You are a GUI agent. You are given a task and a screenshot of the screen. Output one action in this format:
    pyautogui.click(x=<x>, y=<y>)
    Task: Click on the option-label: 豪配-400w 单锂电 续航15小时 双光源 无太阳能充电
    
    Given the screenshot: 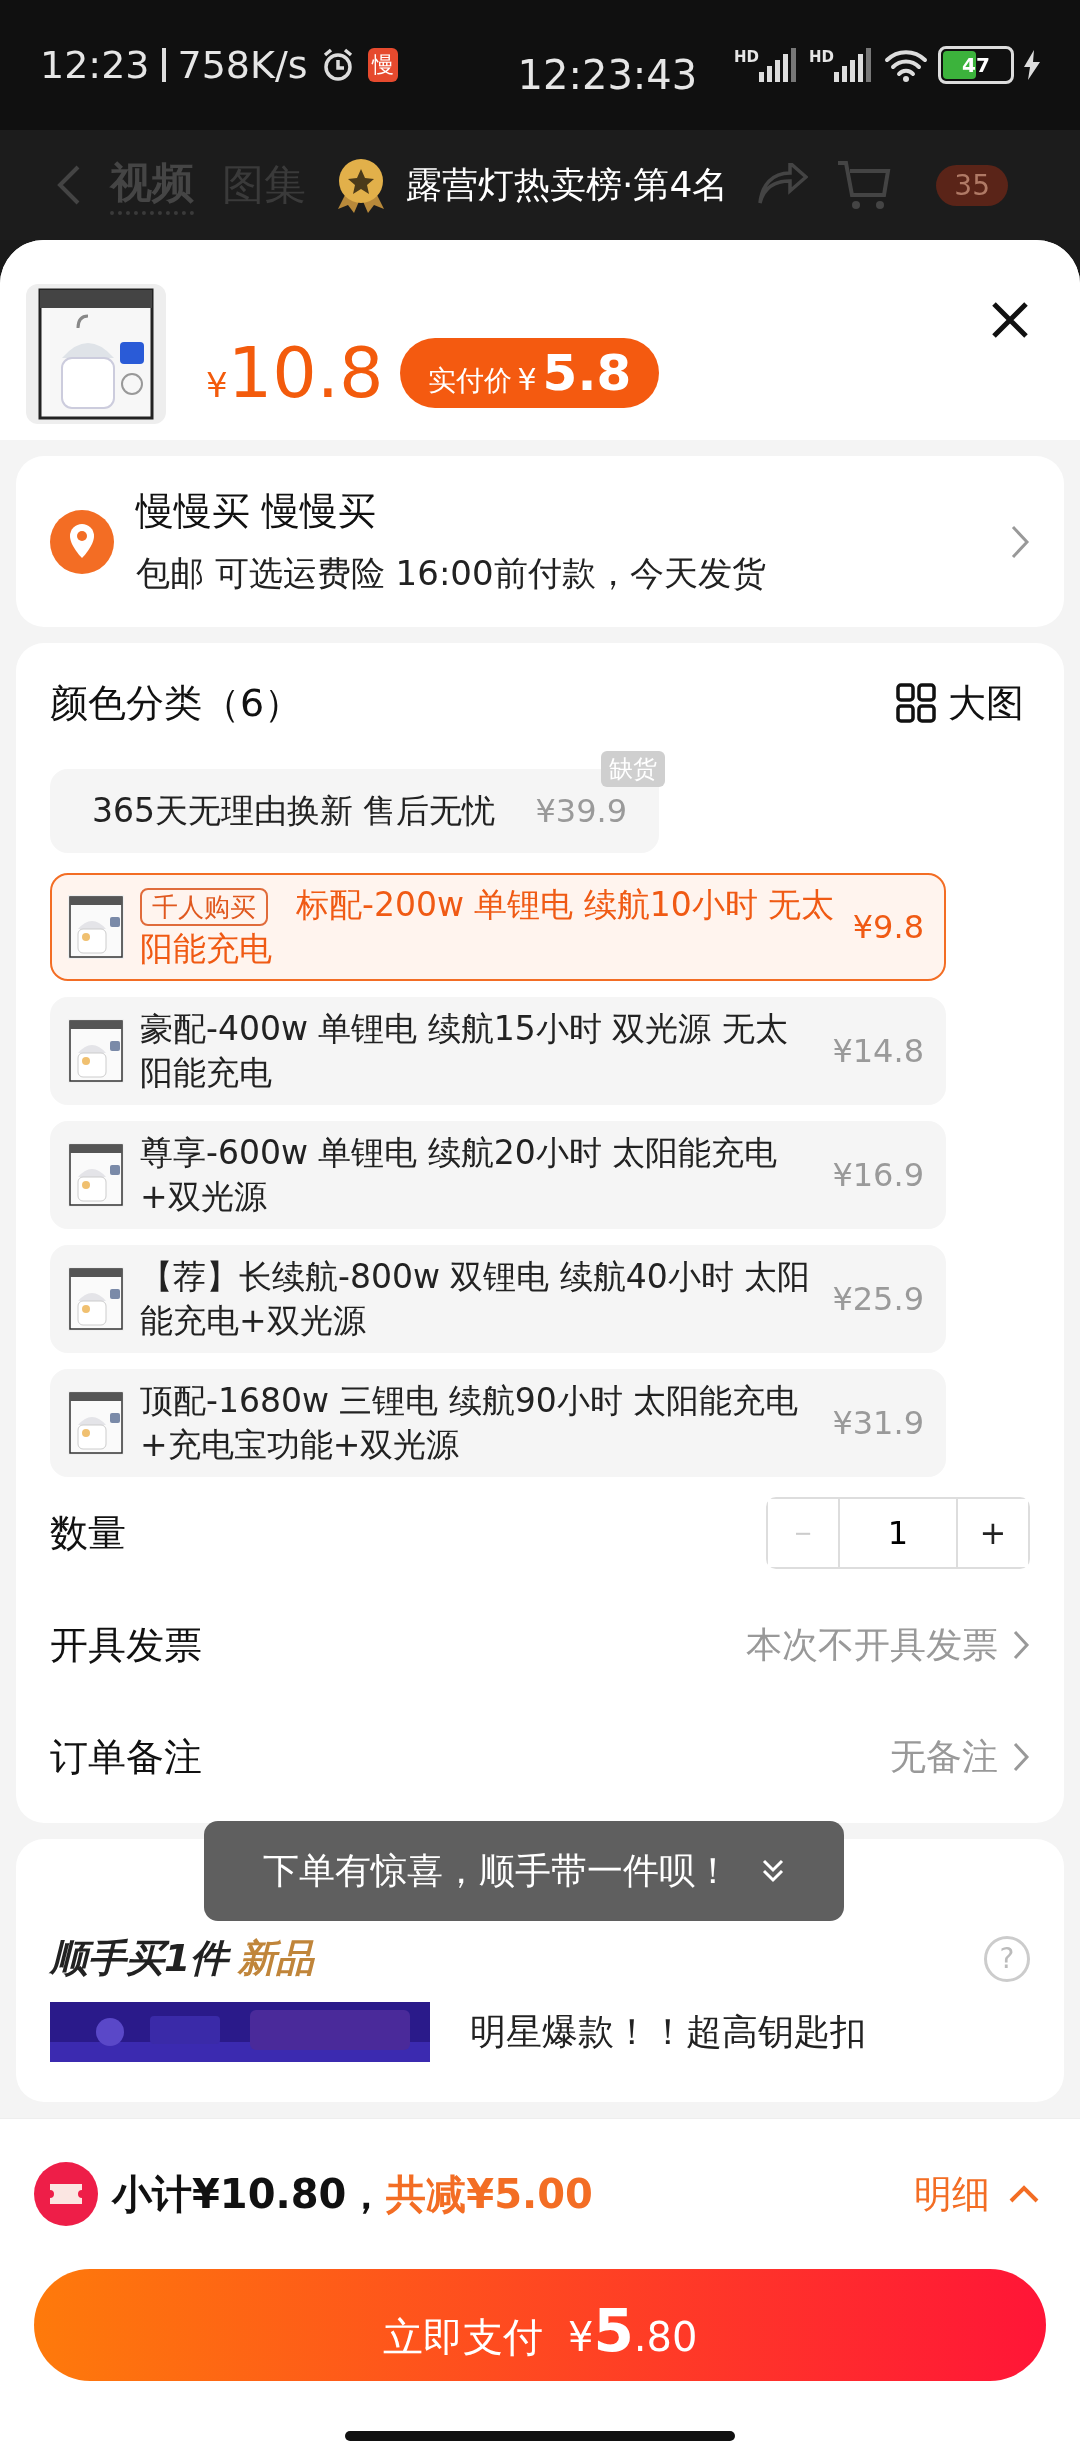 What is the action you would take?
    pyautogui.click(x=464, y=1050)
    